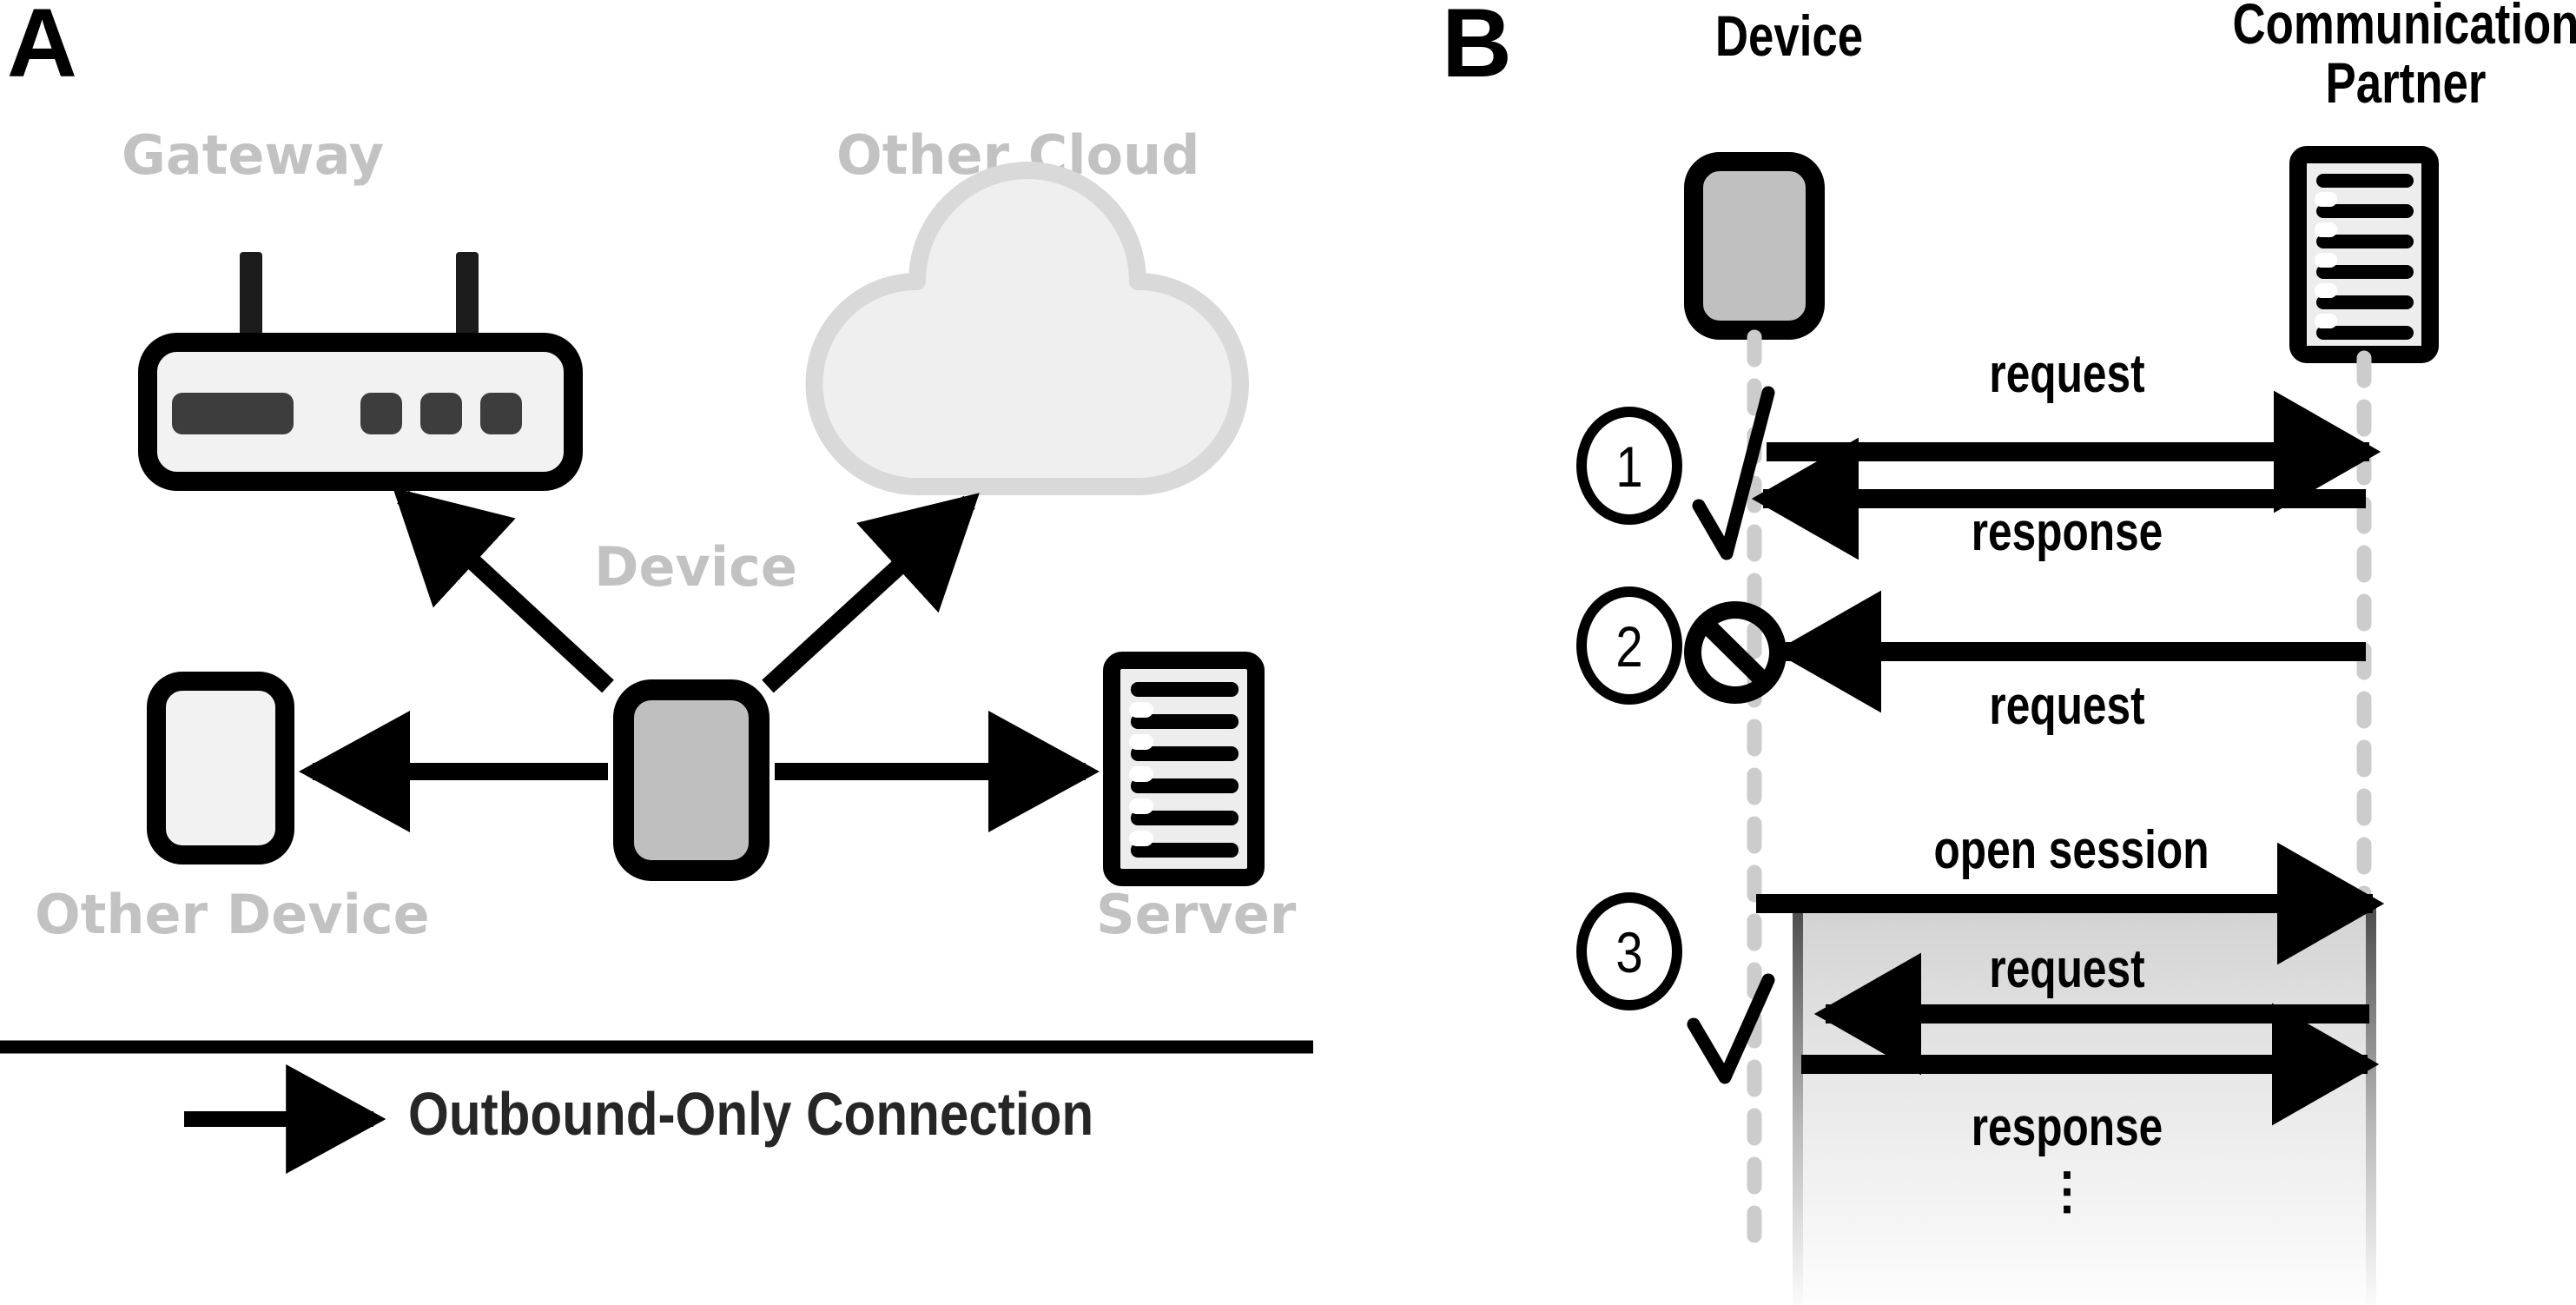 Image resolution: width=2576 pixels, height=1305 pixels. Describe the element at coordinates (2067, 969) in the screenshot. I see `step-3-message-2-label: request` at that location.